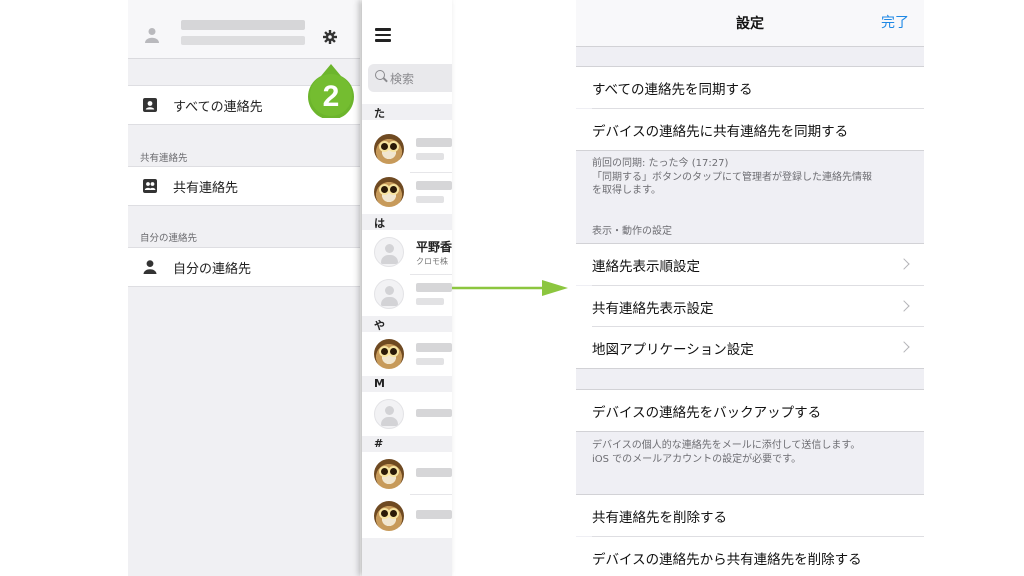  I want to click on contact-list-panel: 検索 た は 平野香 クロモ株 や M #, so click(407, 288).